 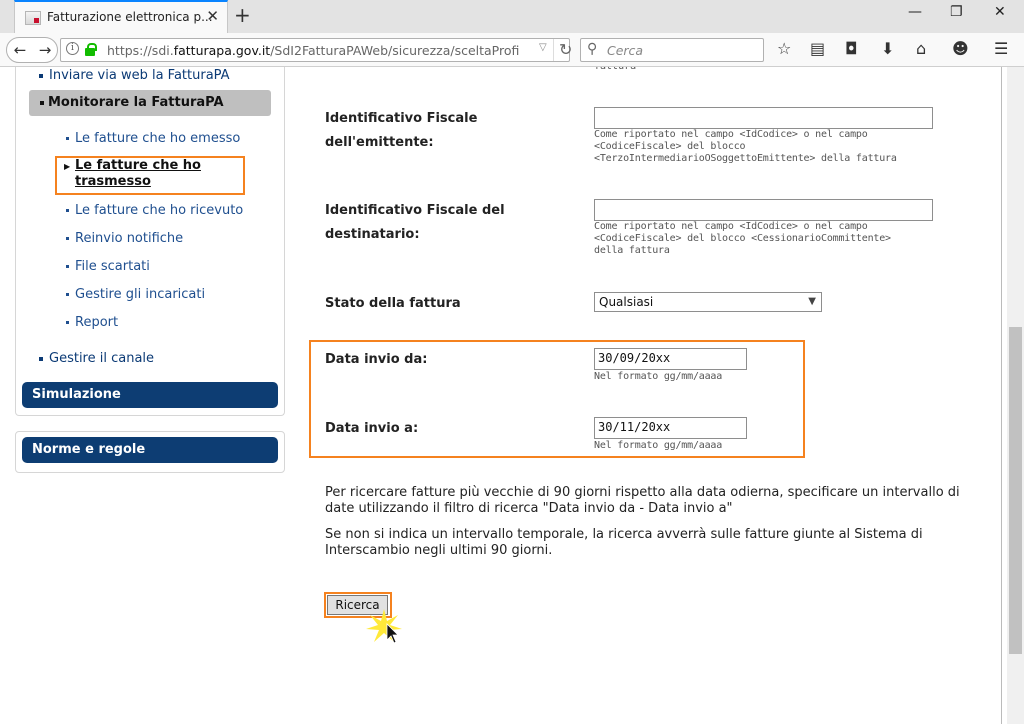 I want to click on data-da-hint: Nel formato gg/mm/aaaa, so click(x=658, y=376).